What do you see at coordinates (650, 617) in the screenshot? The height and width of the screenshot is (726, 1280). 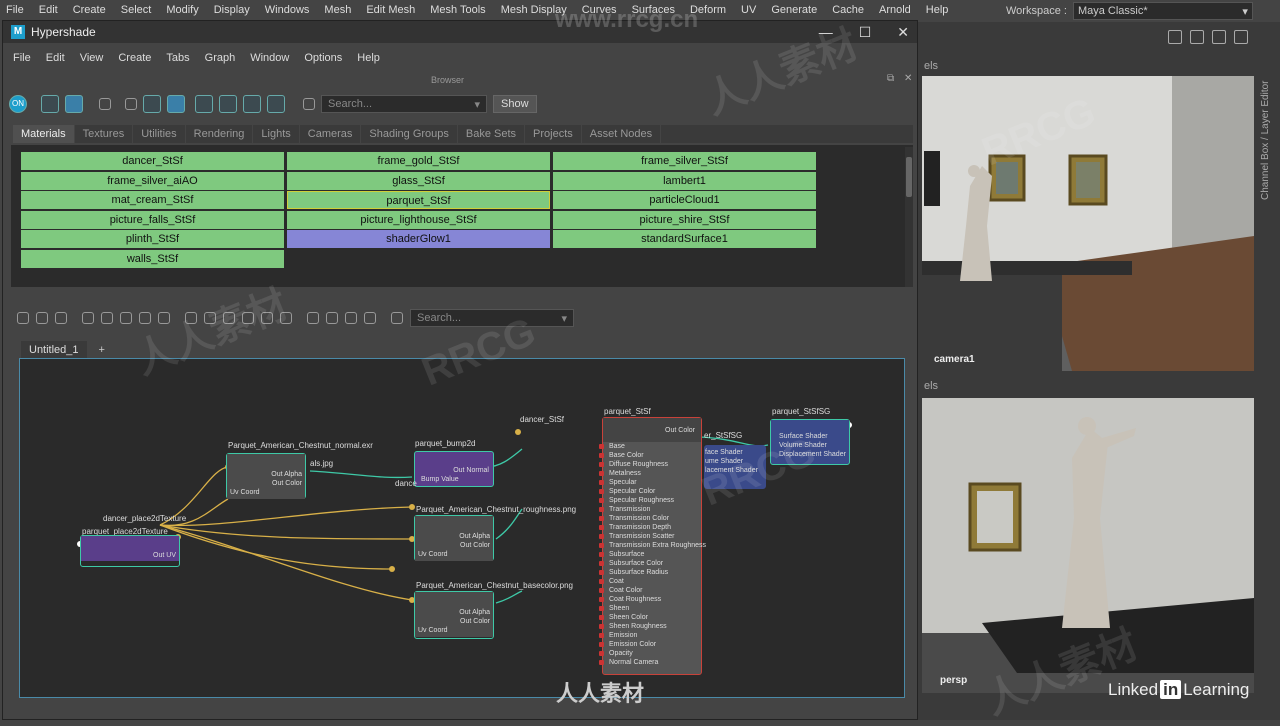 I see `input-port: Sheen Color` at bounding box center [650, 617].